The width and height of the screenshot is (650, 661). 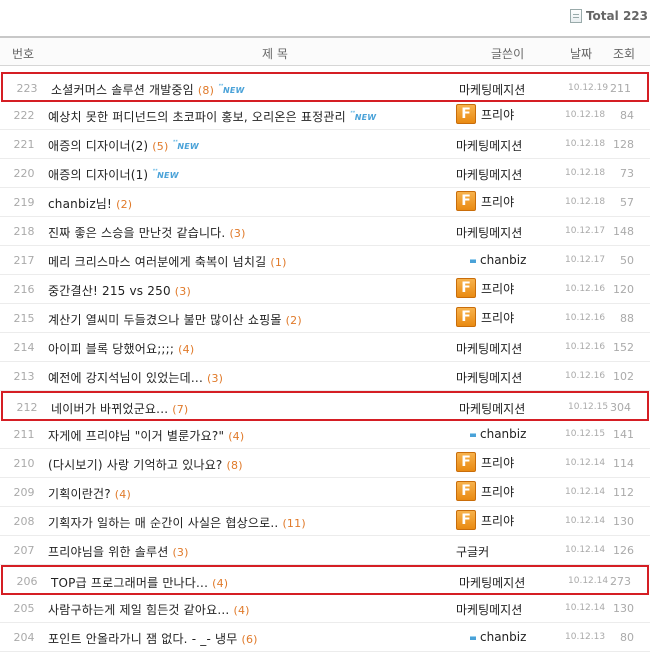 I want to click on post-title-link: chanbiz님!, so click(x=80, y=204).